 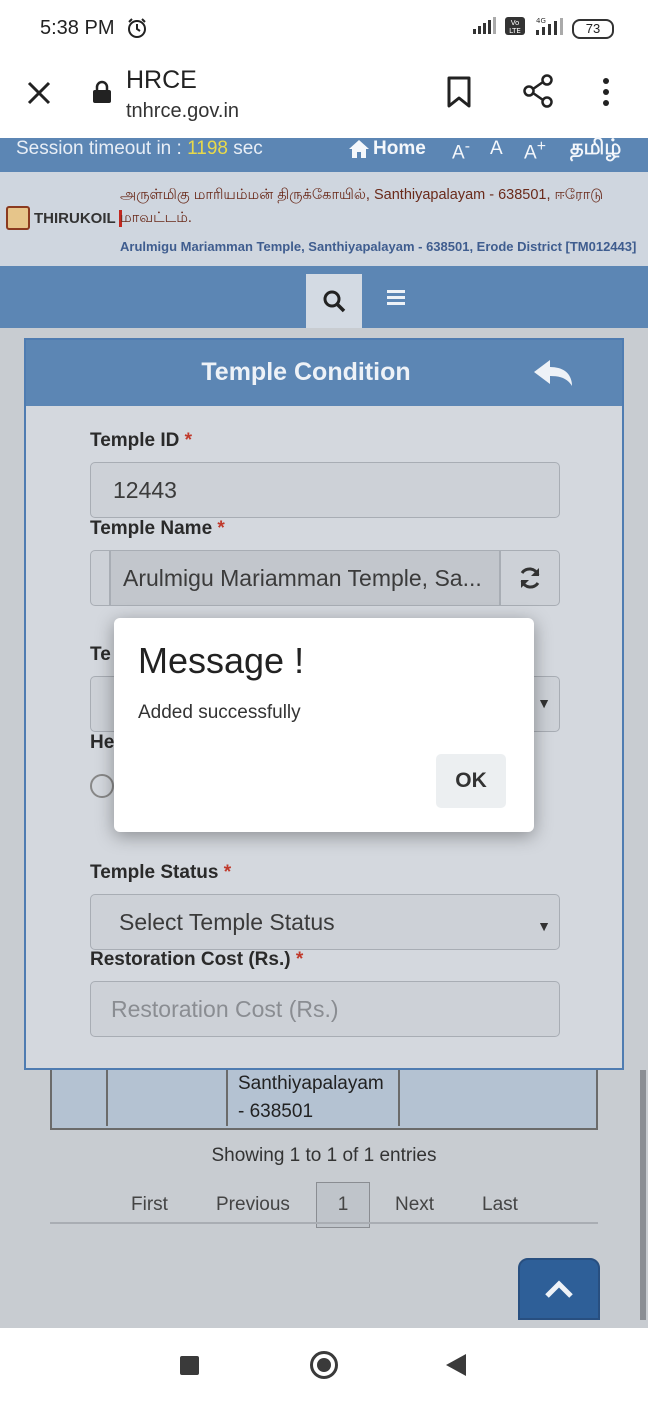 I want to click on thirukoil-logo: THIRUKOIL, so click(x=64, y=218).